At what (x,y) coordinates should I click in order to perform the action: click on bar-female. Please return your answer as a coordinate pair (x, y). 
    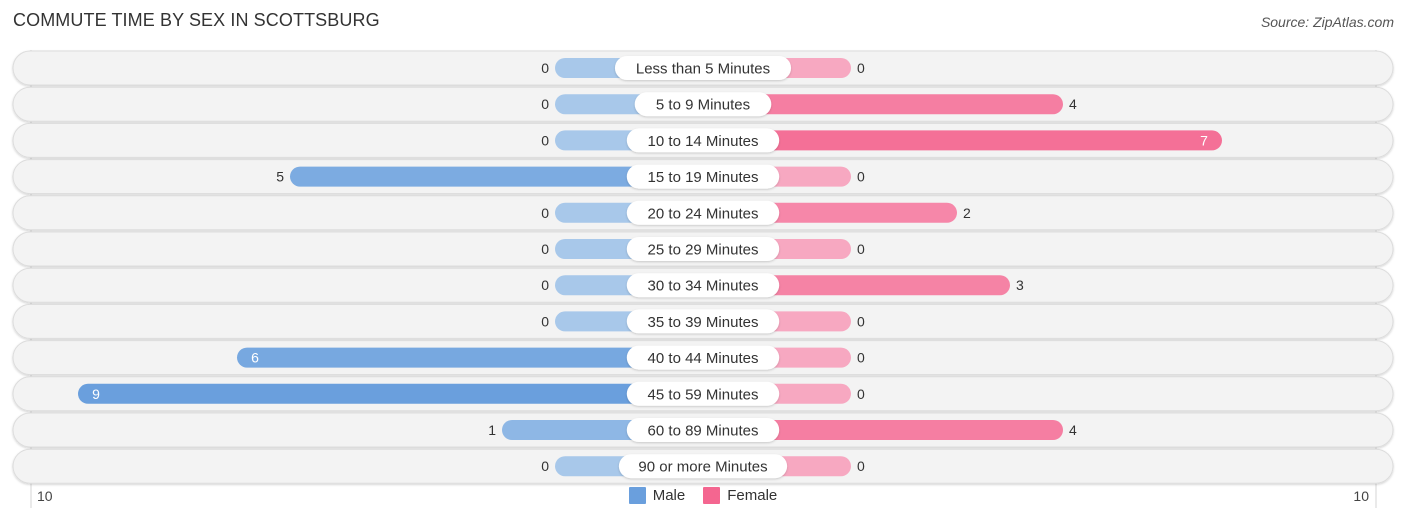
    Looking at the image, I should click on (962, 140).